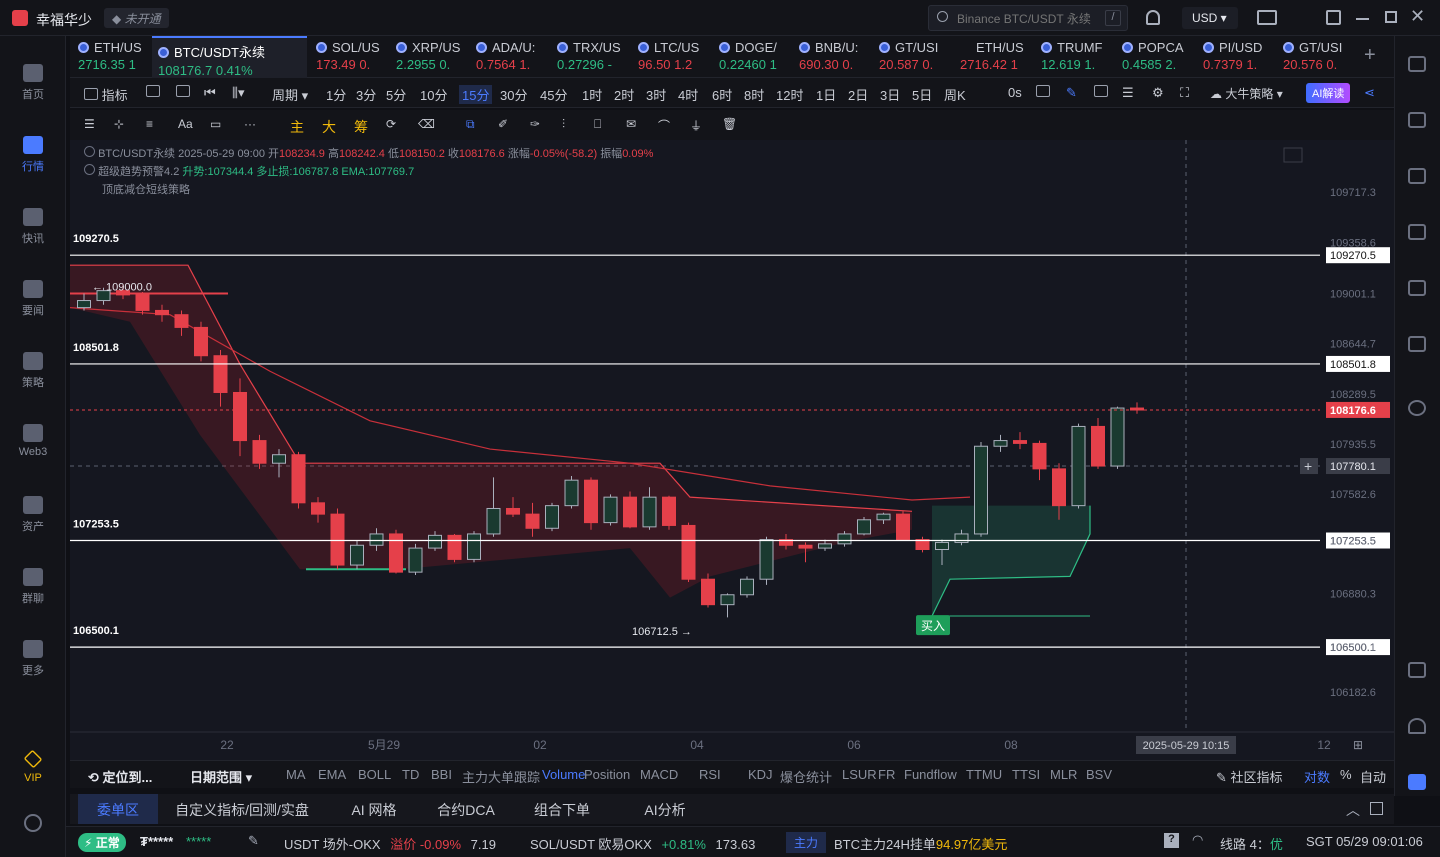 Image resolution: width=1440 pixels, height=857 pixels. Describe the element at coordinates (466, 809) in the screenshot. I see `order-tab: 合约DCA` at that location.